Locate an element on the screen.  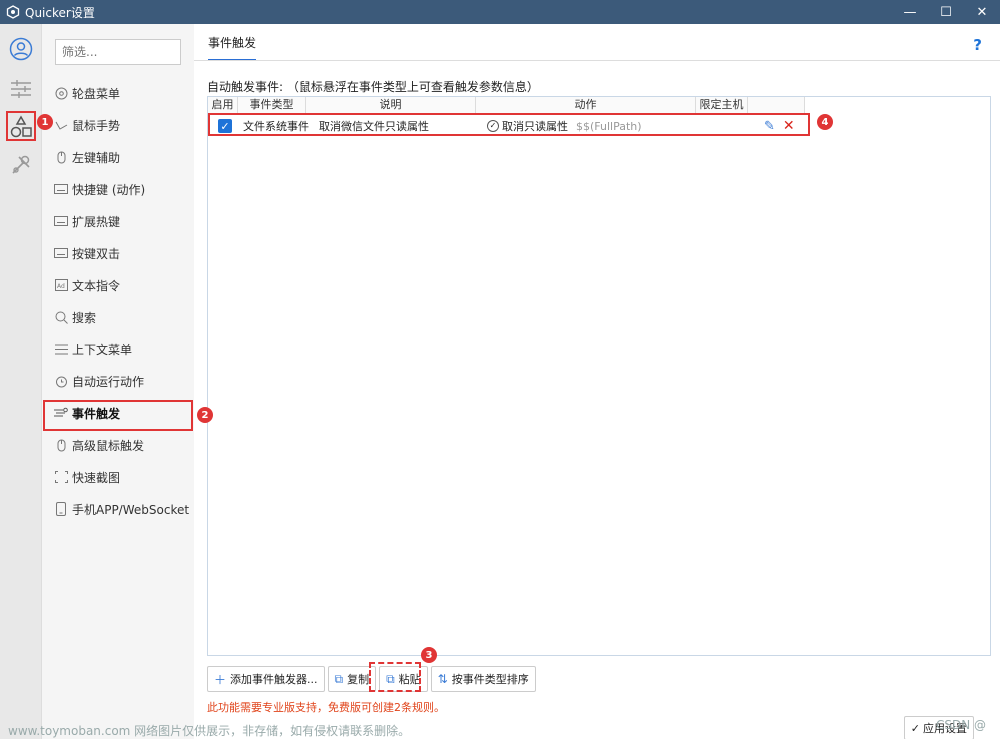
screenshot-icon is located at coordinates (61, 477).